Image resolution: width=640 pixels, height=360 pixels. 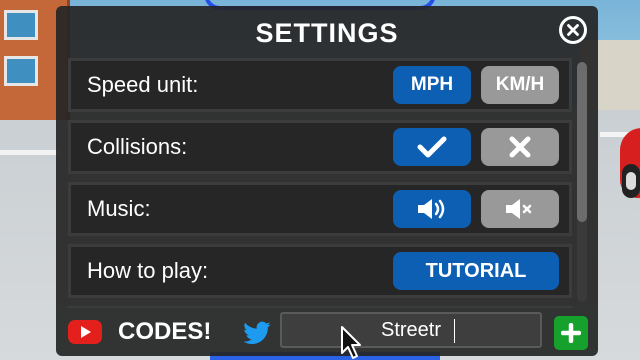 I want to click on lane-marking, so click(x=30, y=152).